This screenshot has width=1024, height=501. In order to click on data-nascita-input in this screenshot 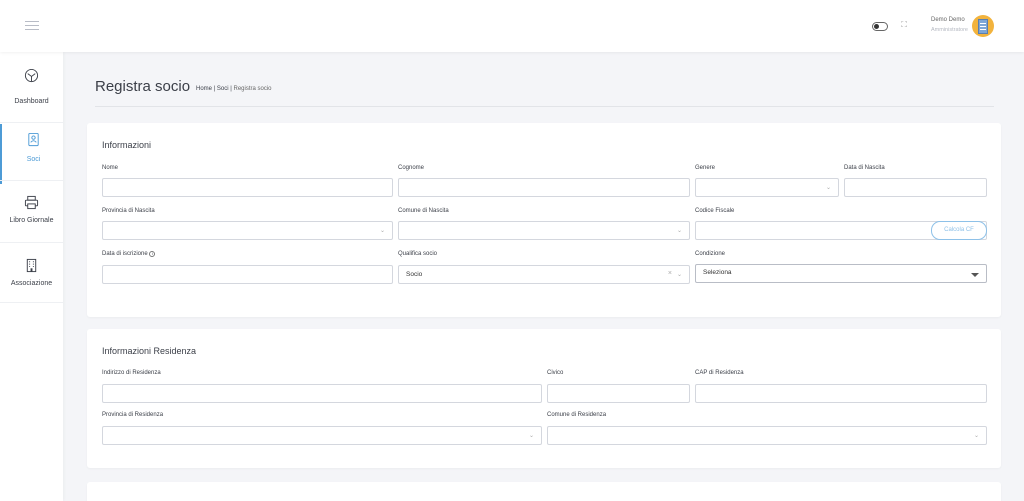, I will do `click(915, 187)`.